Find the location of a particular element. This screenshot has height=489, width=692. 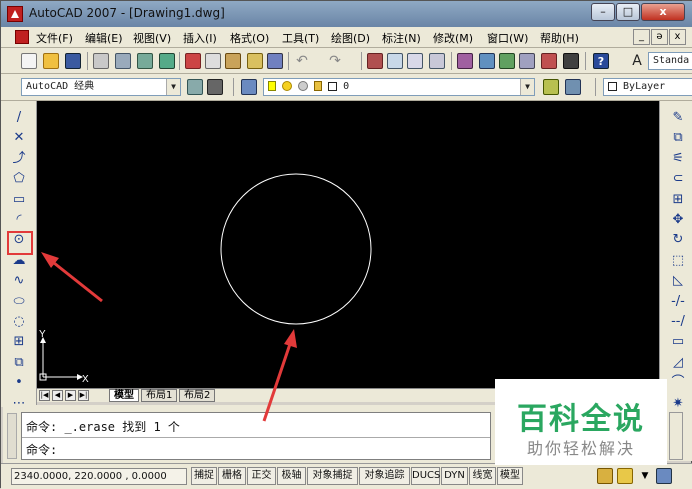

modify-erase-icon: ✎ is located at coordinates (678, 118).